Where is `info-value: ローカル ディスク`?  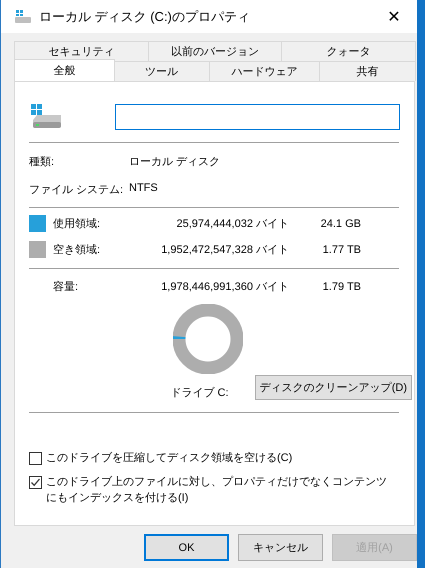
info-value: ローカル ディスク is located at coordinates (175, 162).